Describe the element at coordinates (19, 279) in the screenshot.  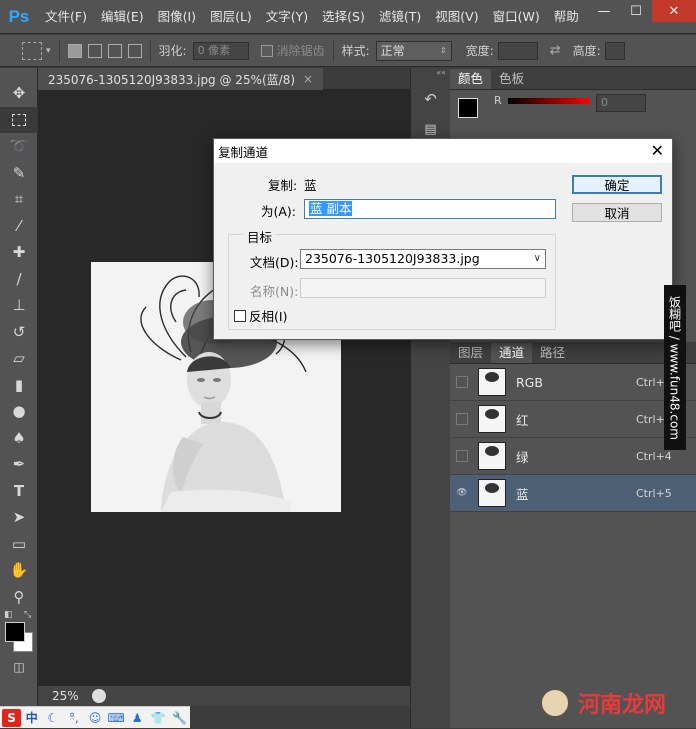
I see `brush-tool-icon: ∕` at that location.